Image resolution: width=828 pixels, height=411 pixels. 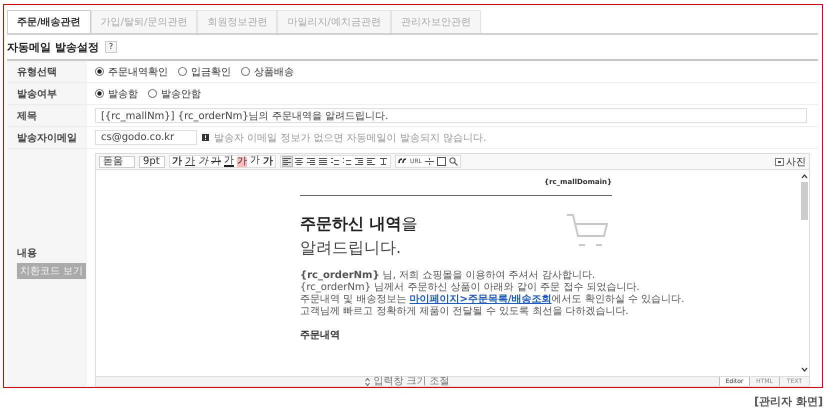 What do you see at coordinates (351, 248) in the screenshot?
I see `mail-heading-line: 알려드립니다.` at bounding box center [351, 248].